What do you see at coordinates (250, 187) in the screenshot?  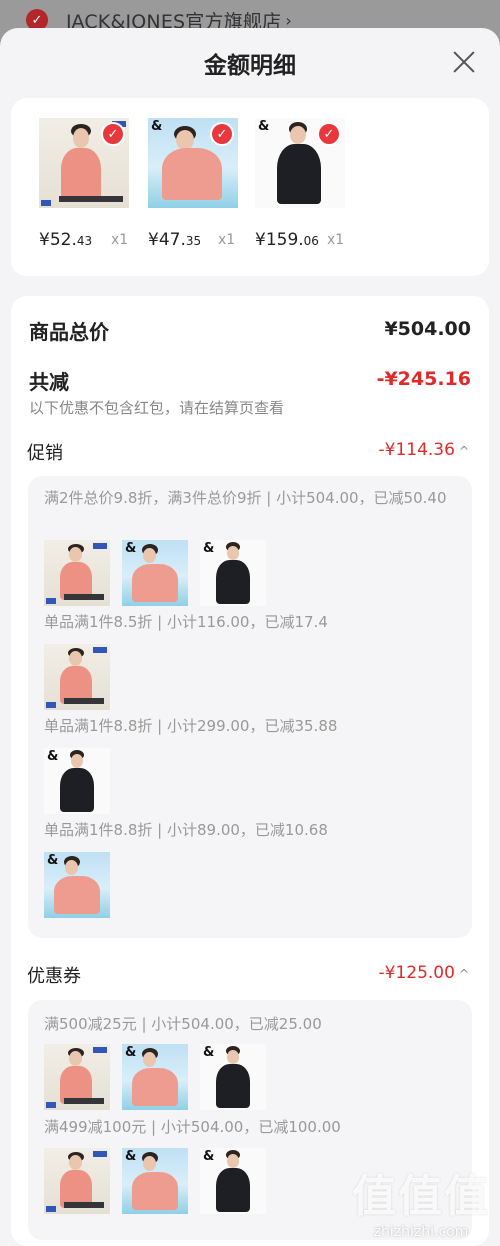 I see `product-list-card: ✓ ¥52.43 x1 & ✓ ¥47.35 x1 & ✓ ¥159.06 x1` at bounding box center [250, 187].